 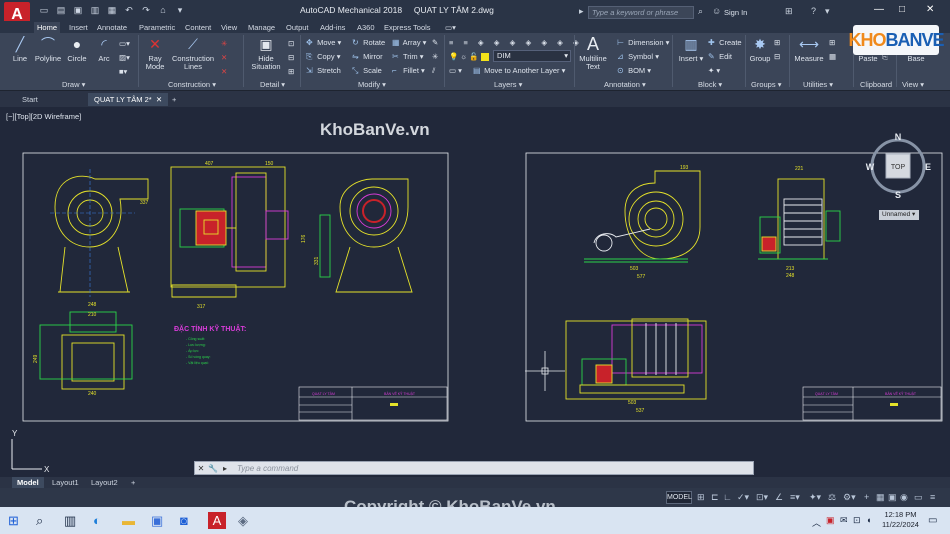 I want to click on new-tab-button: +, so click(x=174, y=99).